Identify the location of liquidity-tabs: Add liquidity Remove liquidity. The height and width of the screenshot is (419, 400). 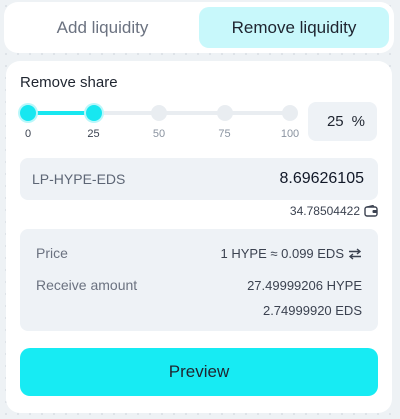
(199, 27).